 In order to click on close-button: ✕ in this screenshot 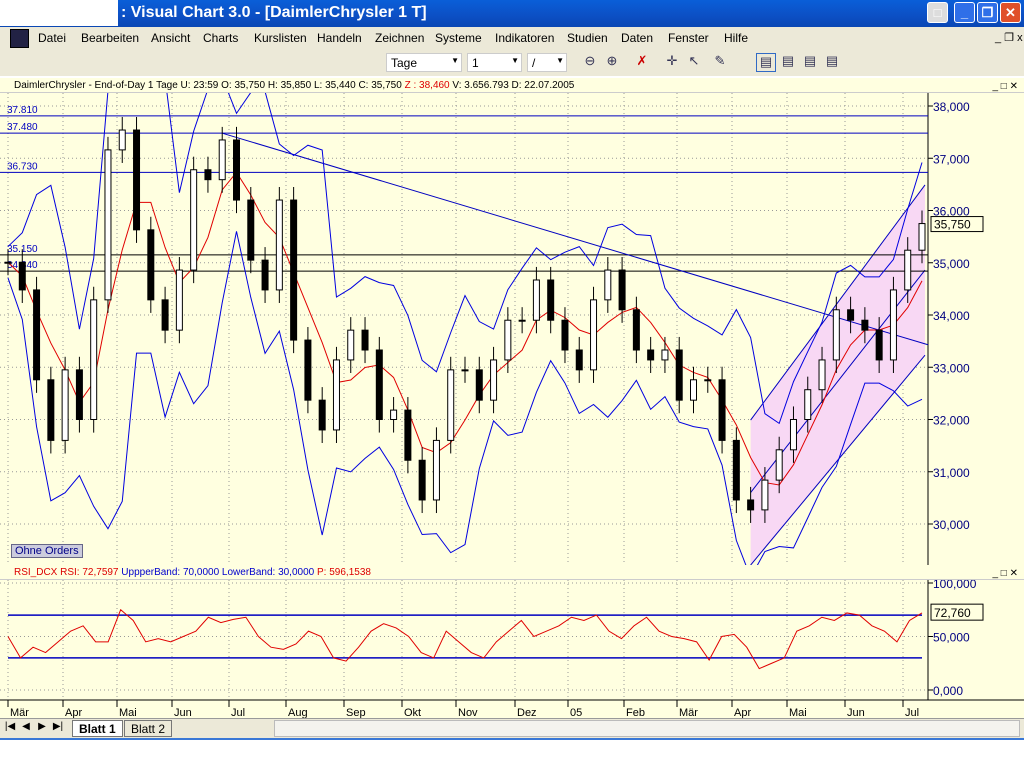, I will do `click(1010, 12)`.